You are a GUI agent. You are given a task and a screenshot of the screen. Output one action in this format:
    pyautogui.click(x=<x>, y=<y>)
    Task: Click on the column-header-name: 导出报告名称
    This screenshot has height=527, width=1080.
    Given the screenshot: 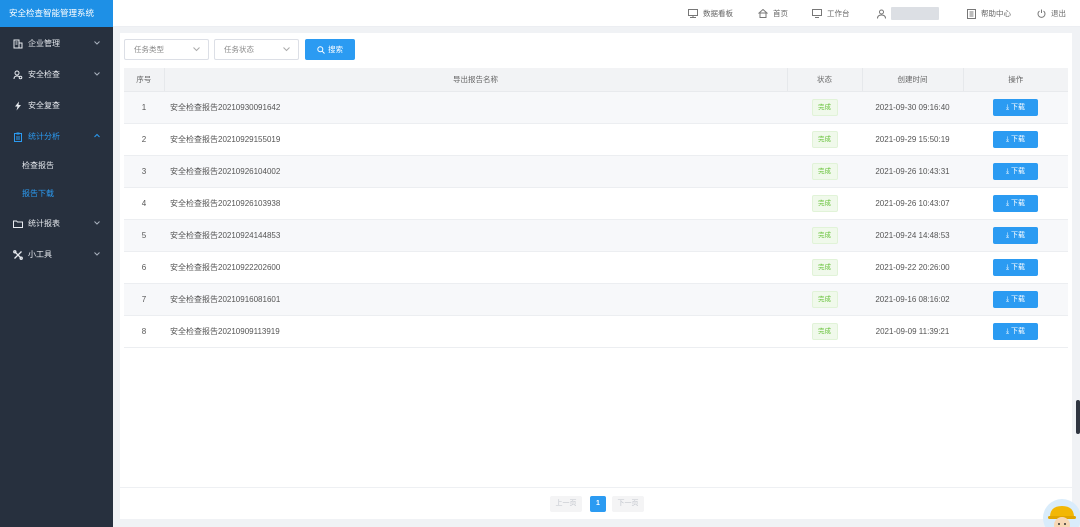 What is the action you would take?
    pyautogui.click(x=475, y=80)
    